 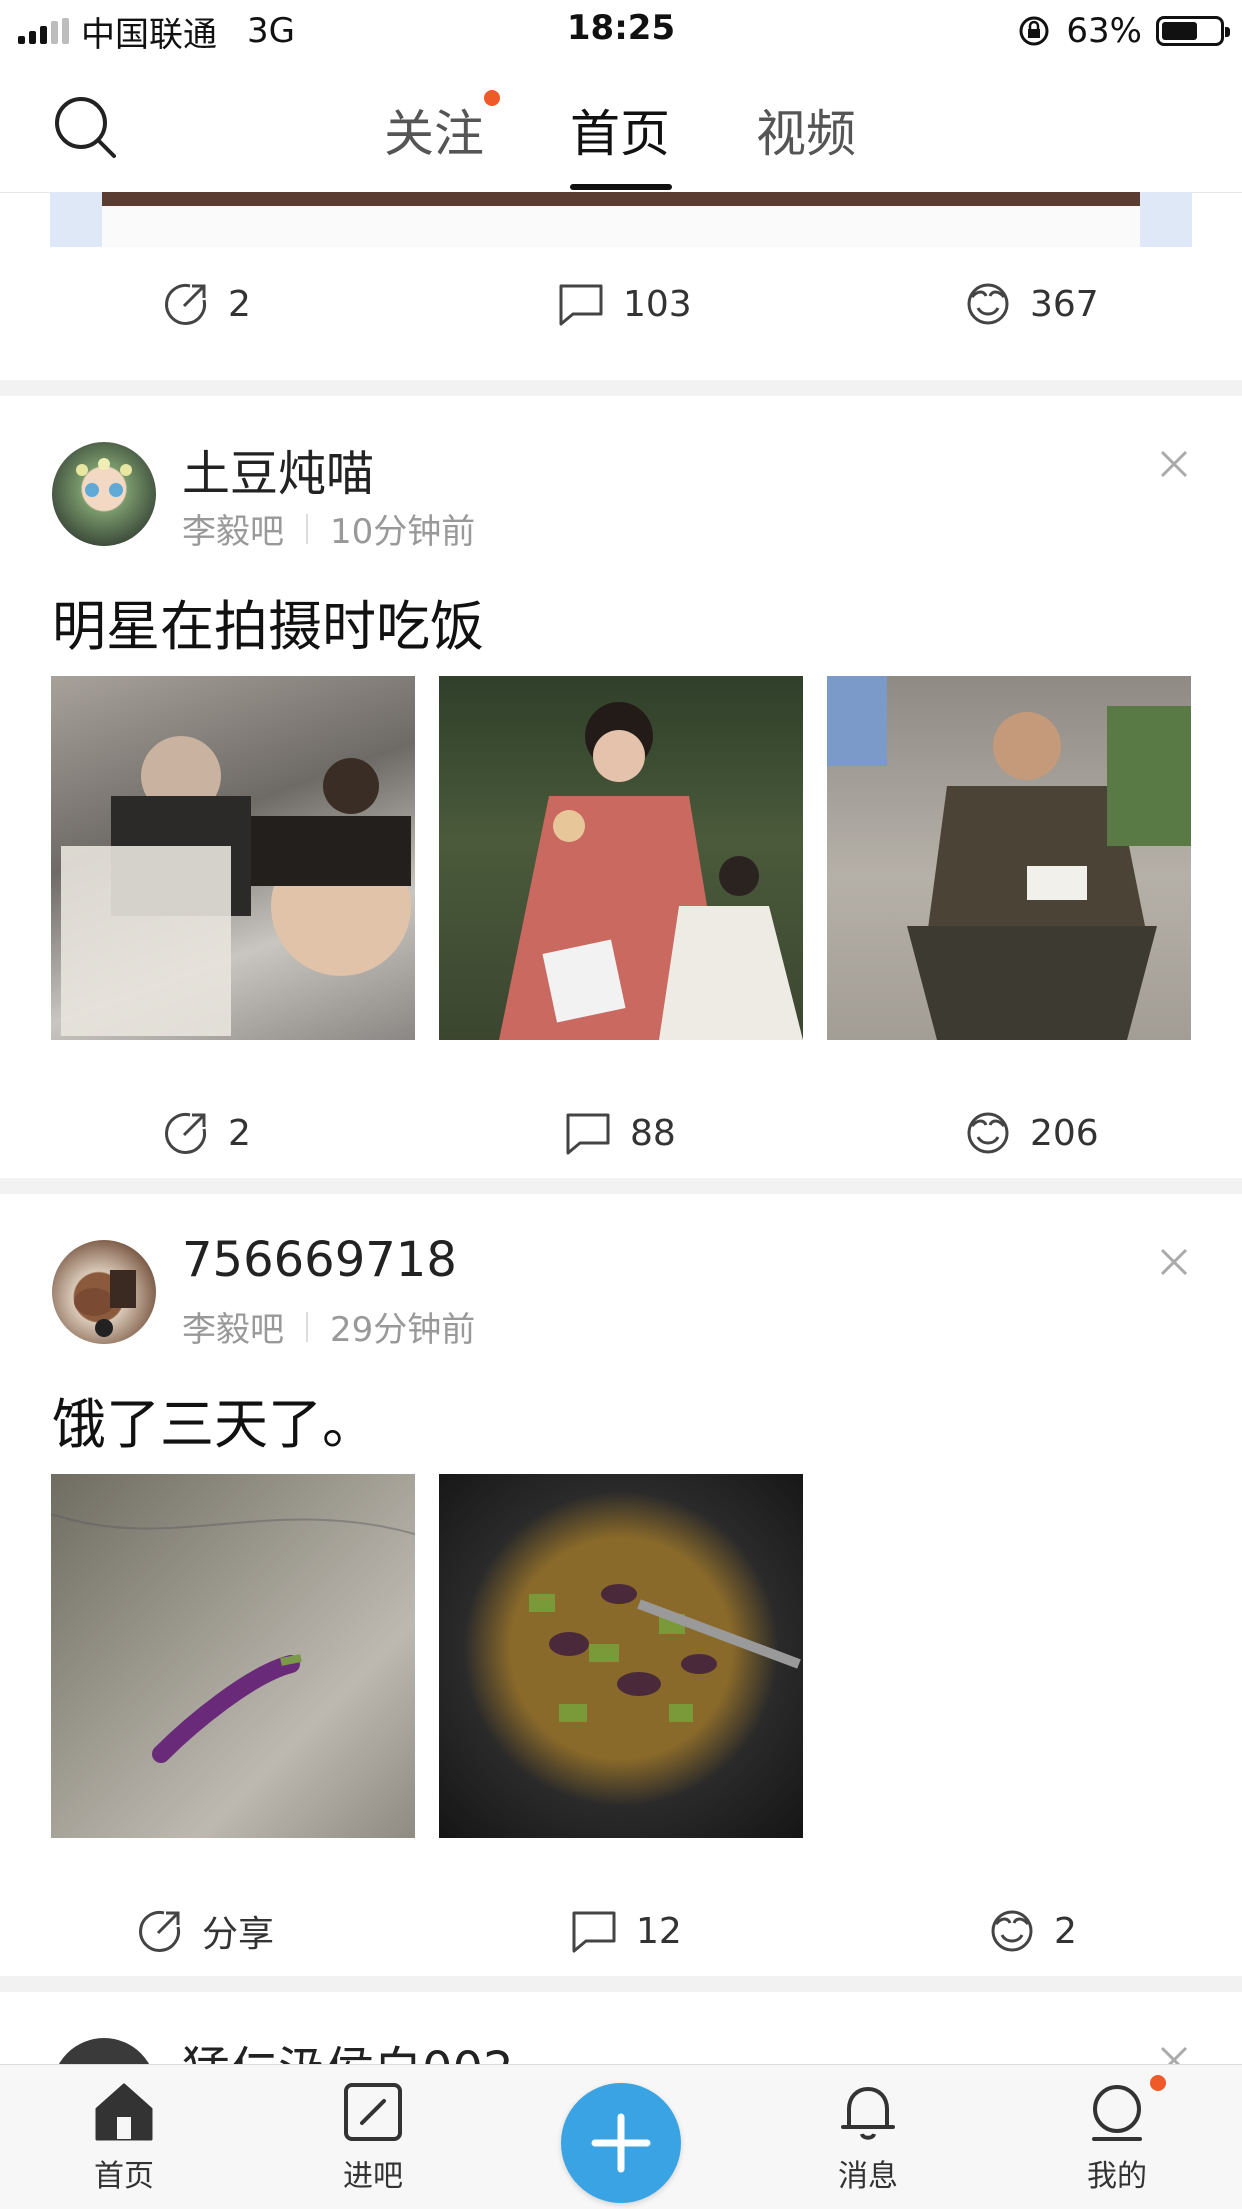 I want to click on username: 猛仁汲侯白002, so click(x=348, y=2047).